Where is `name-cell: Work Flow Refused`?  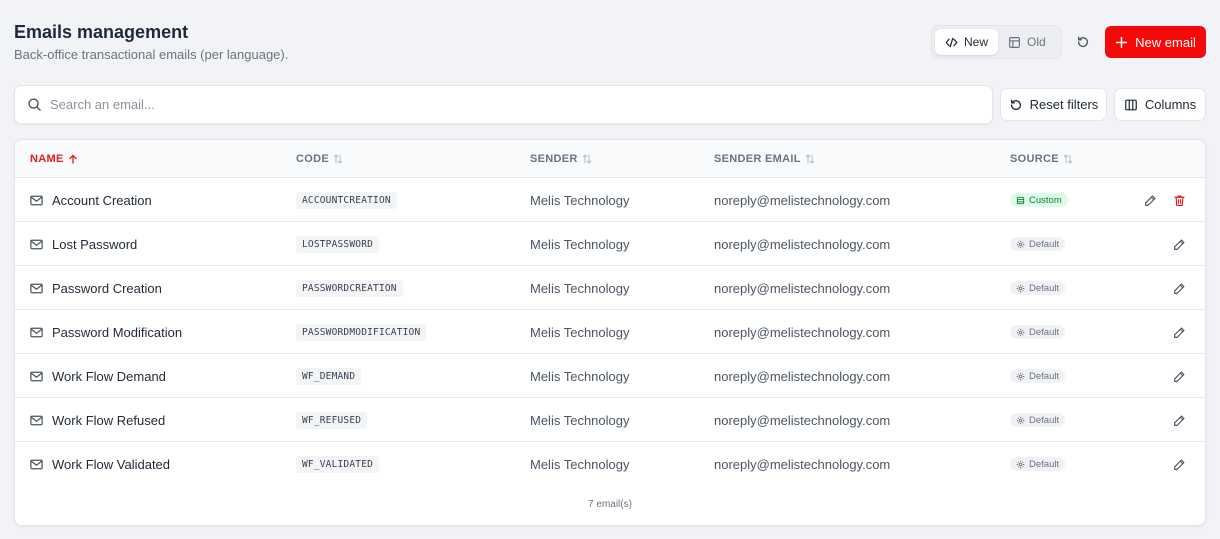 name-cell: Work Flow Refused is located at coordinates (97, 420).